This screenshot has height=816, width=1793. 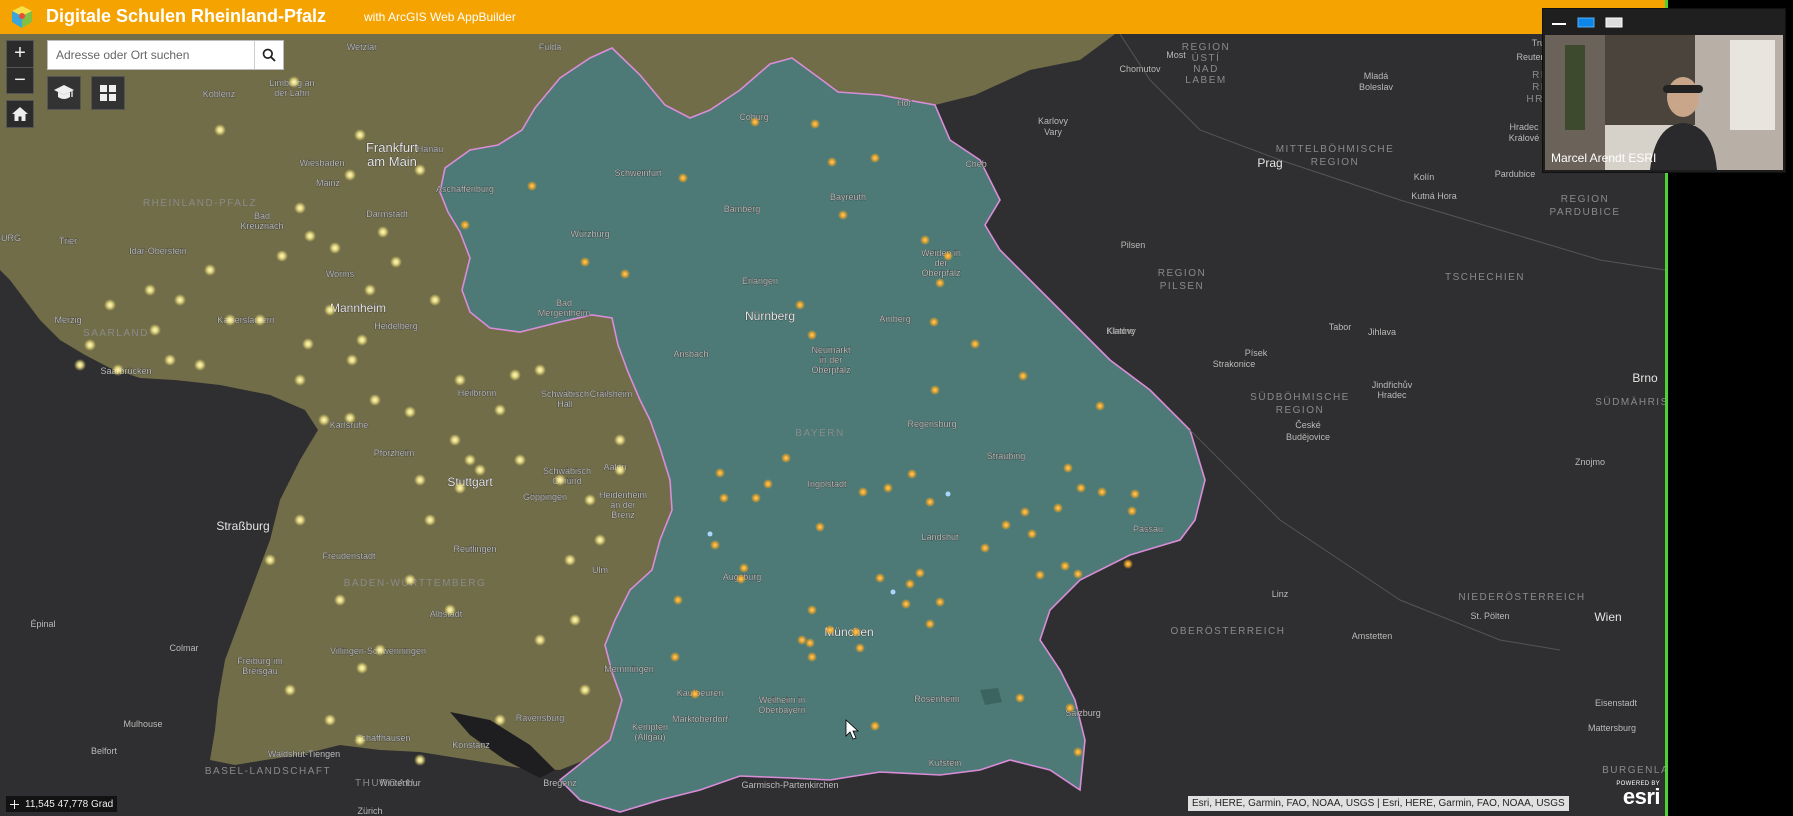 What do you see at coordinates (268, 55) in the screenshot?
I see `search-button` at bounding box center [268, 55].